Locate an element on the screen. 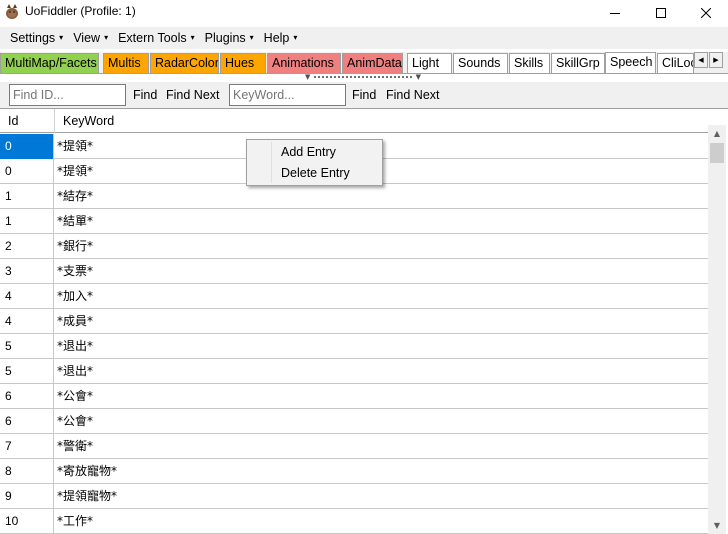 The width and height of the screenshot is (728, 534). scroll-thumb is located at coordinates (717, 153).